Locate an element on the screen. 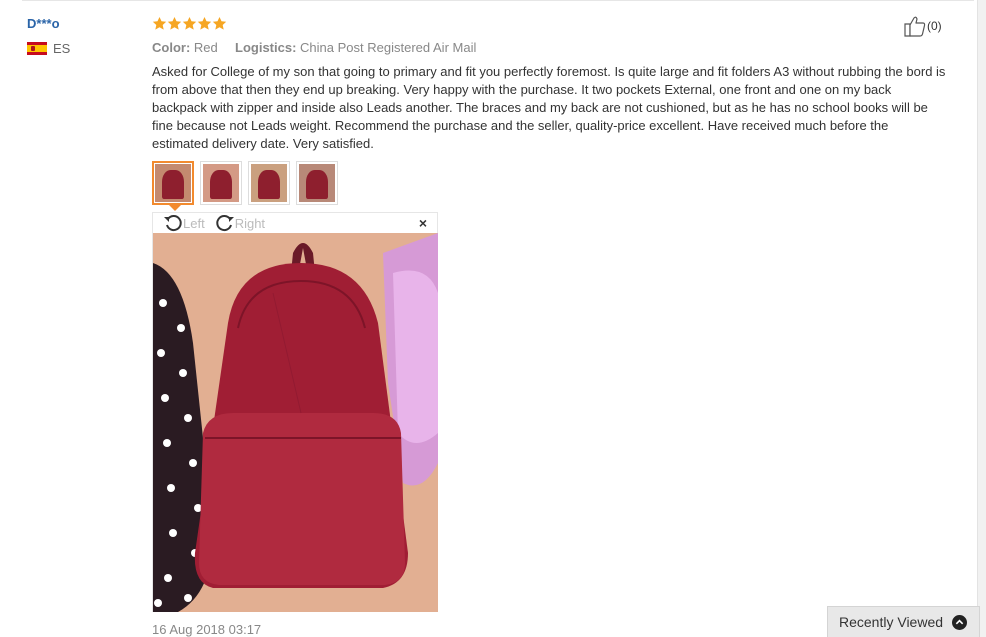 This screenshot has height=637, width=986. rotate-right-icon is located at coordinates (225, 223).